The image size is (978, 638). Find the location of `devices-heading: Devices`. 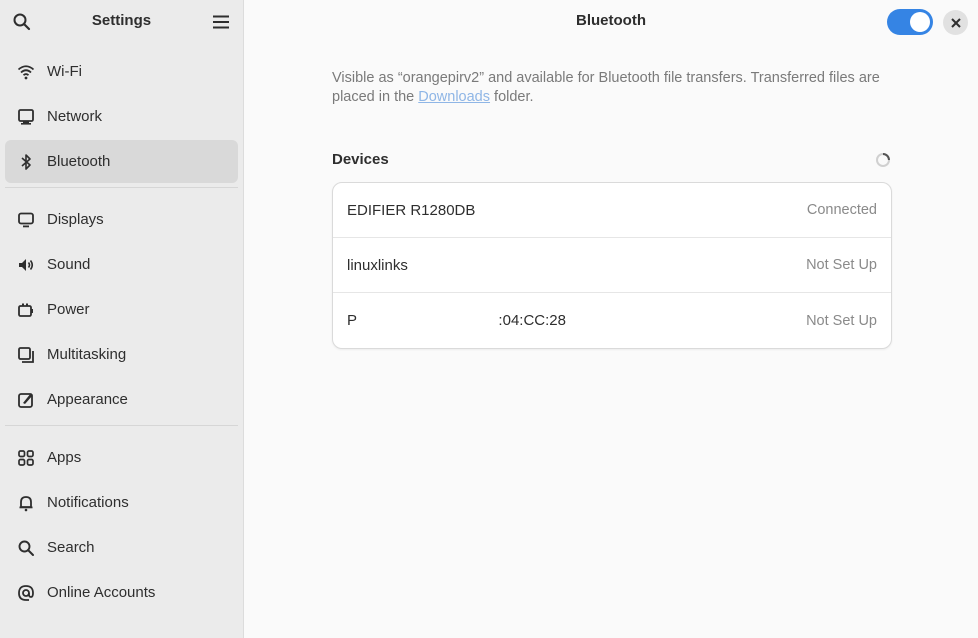

devices-heading: Devices is located at coordinates (360, 159).